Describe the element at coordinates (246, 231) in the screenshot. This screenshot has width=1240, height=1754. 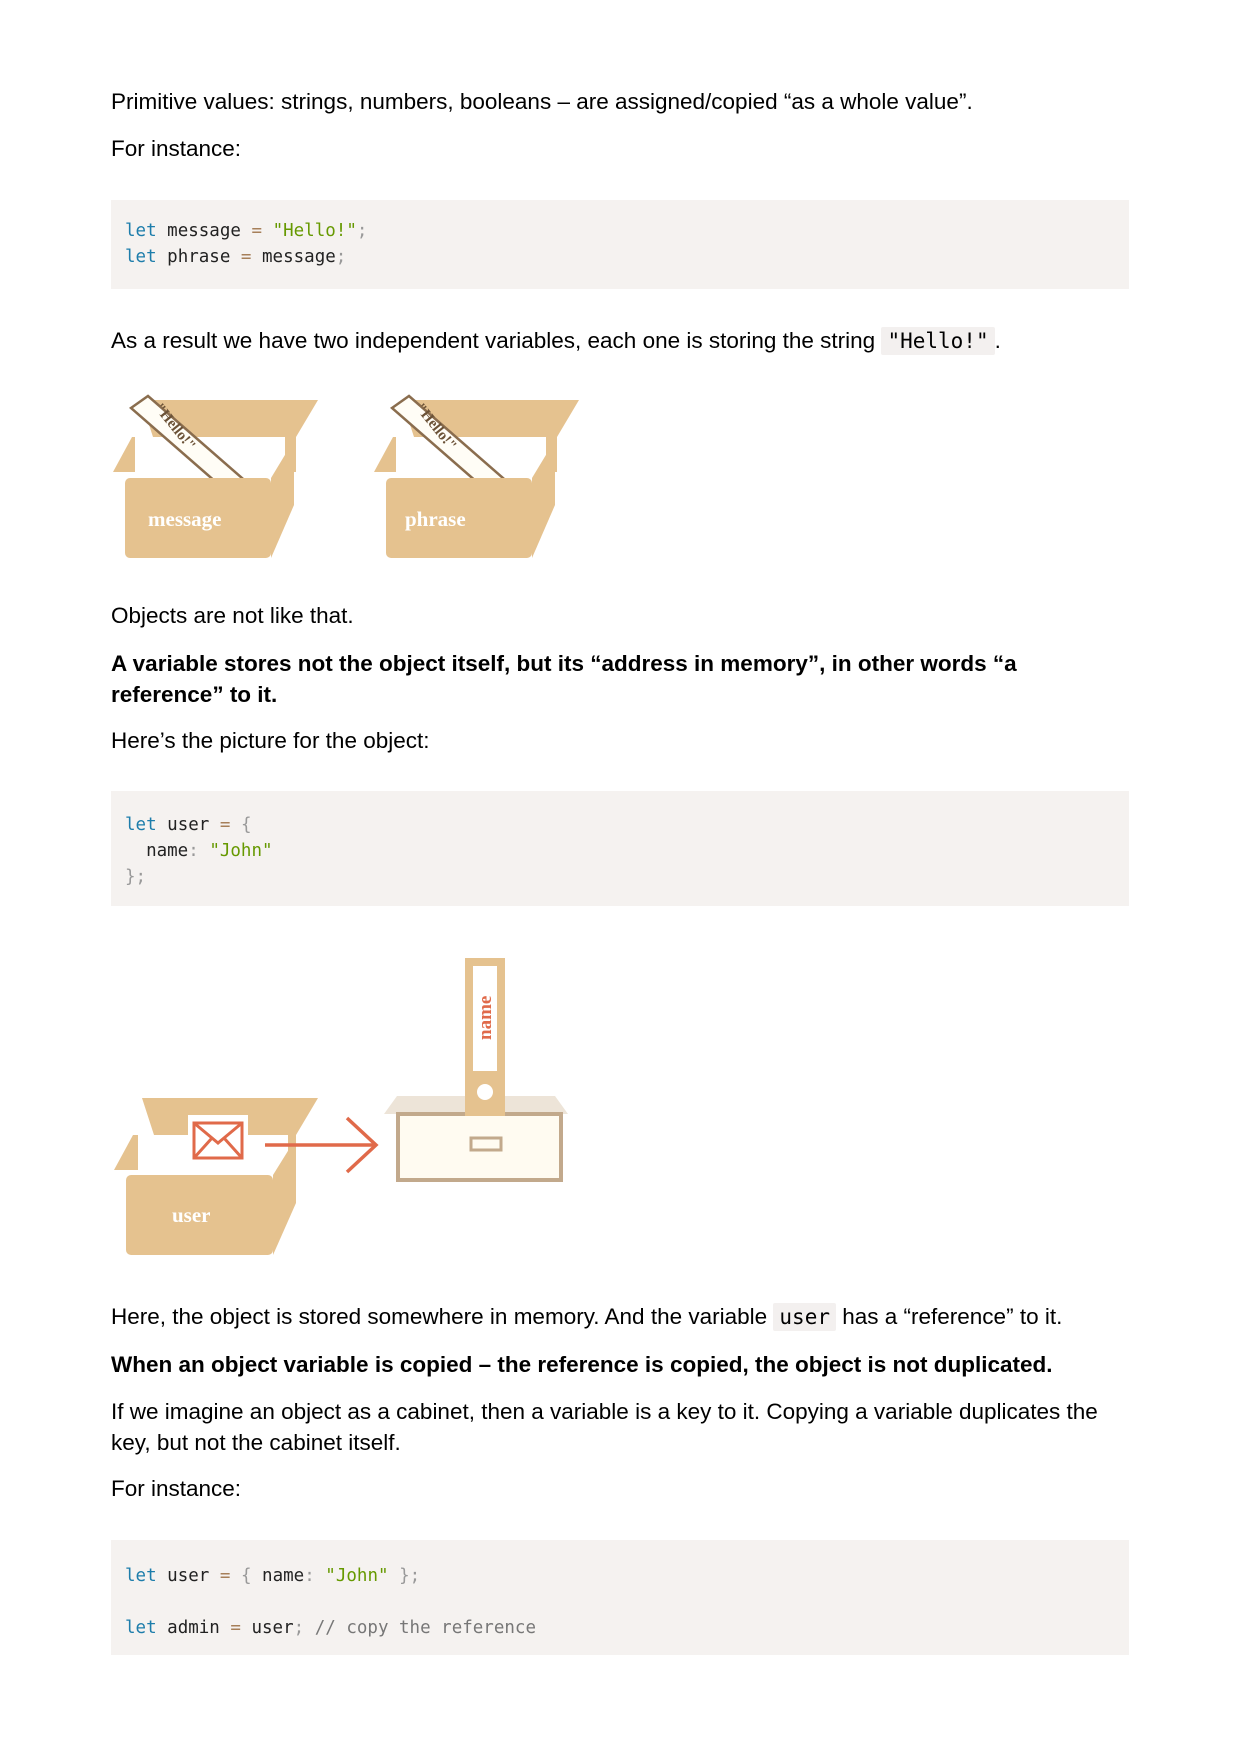
I see `code-line: let message = "Hello!";` at that location.